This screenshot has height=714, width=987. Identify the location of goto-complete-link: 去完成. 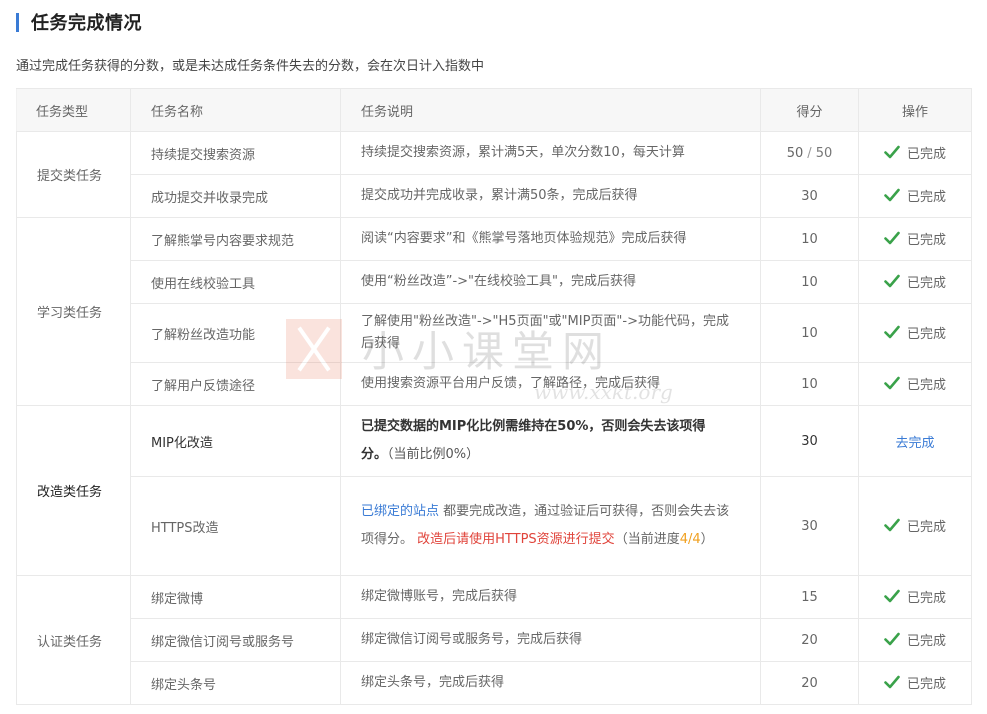
(914, 443).